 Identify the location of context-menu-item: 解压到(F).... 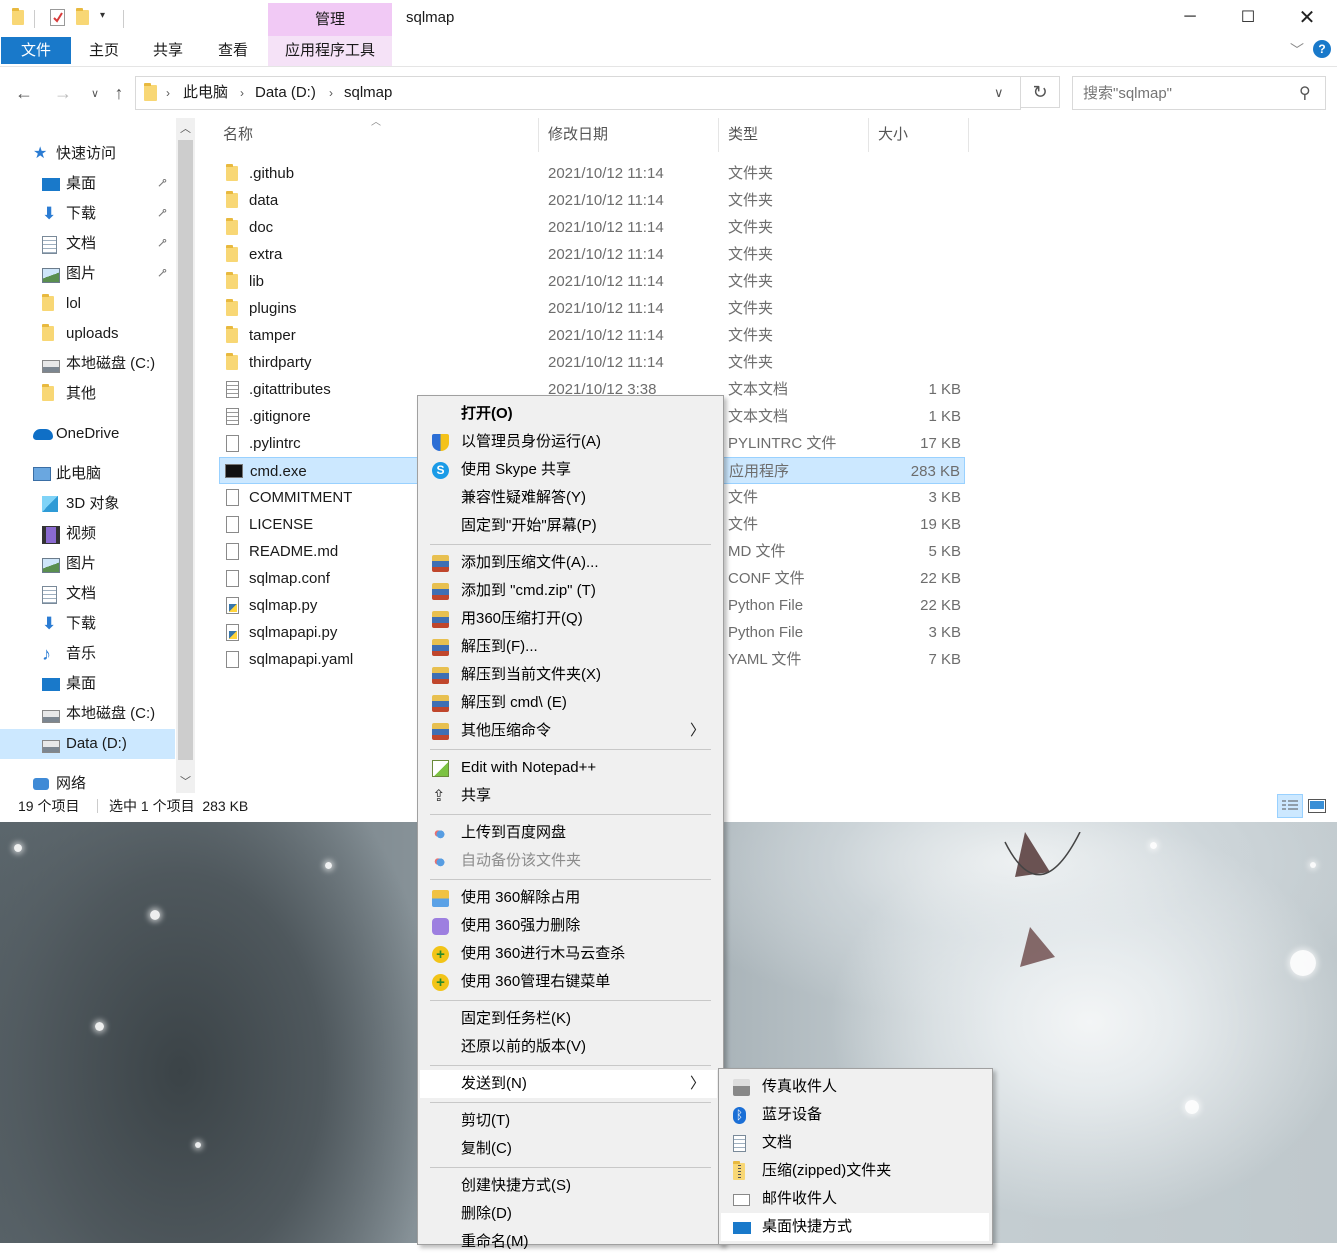
(568, 647).